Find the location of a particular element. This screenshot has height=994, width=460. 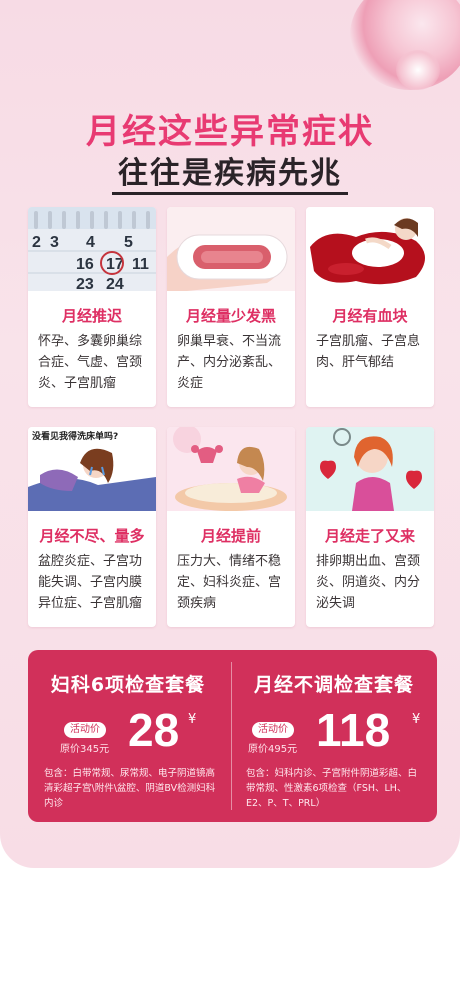

symptom-card: 月经量少发黑 卵巢早衰、不当流产、内分泌紊乱、炎症 is located at coordinates (231, 307).